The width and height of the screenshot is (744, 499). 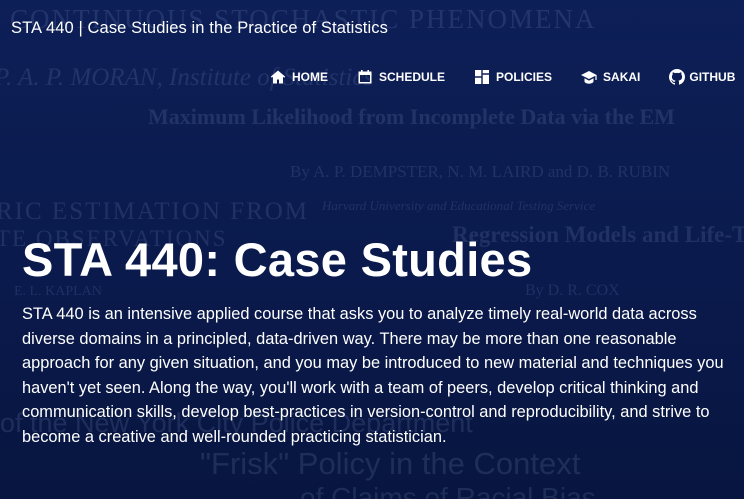 I want to click on graduation-cap-icon, so click(x=589, y=77).